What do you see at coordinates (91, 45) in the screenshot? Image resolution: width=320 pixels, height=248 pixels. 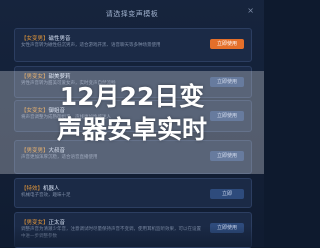 I see `card-description: 女性声音转为磁性低沉男声，适合游戏开黑、语音聊天等多种场景使用` at bounding box center [91, 45].